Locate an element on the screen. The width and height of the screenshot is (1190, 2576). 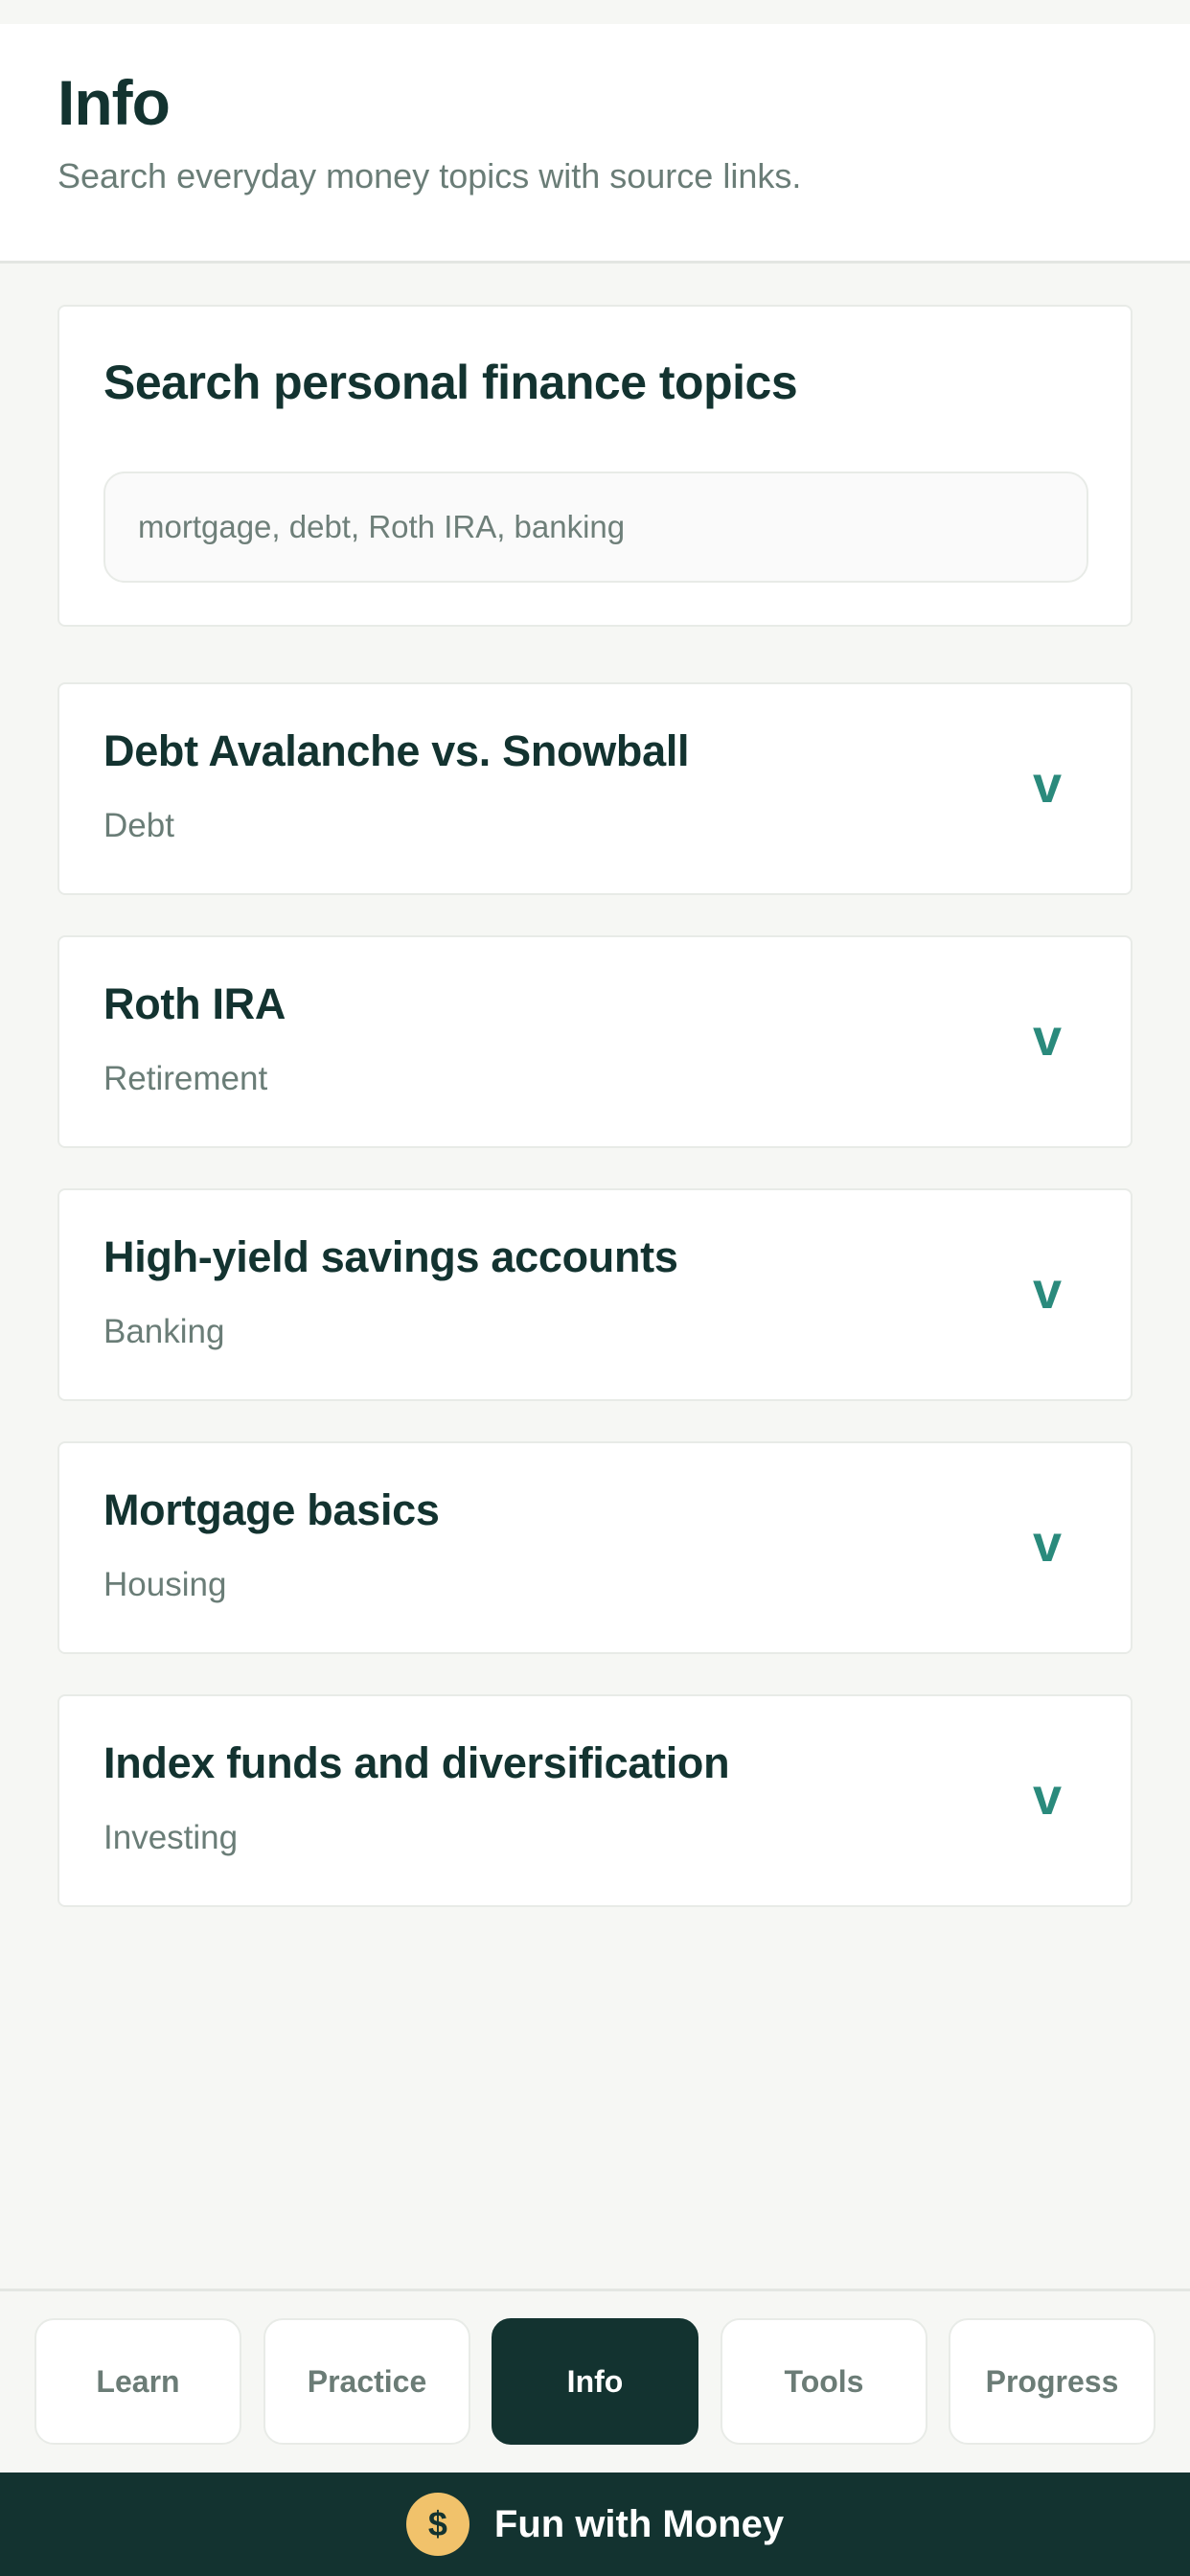
topic-title: Mortgage basics is located at coordinates (271, 1509).